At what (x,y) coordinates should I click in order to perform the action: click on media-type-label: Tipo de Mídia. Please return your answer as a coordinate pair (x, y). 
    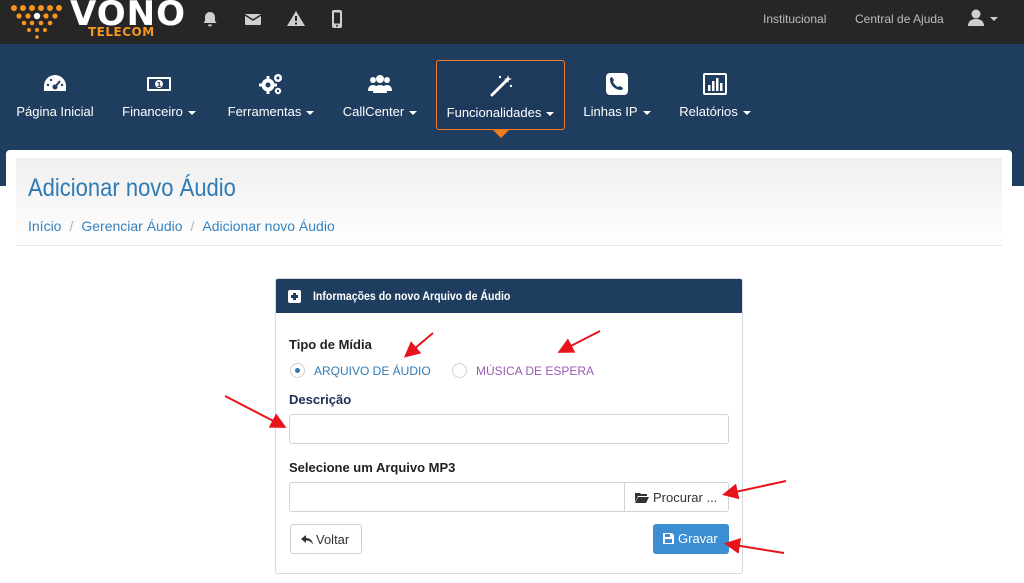
    Looking at the image, I should click on (330, 344).